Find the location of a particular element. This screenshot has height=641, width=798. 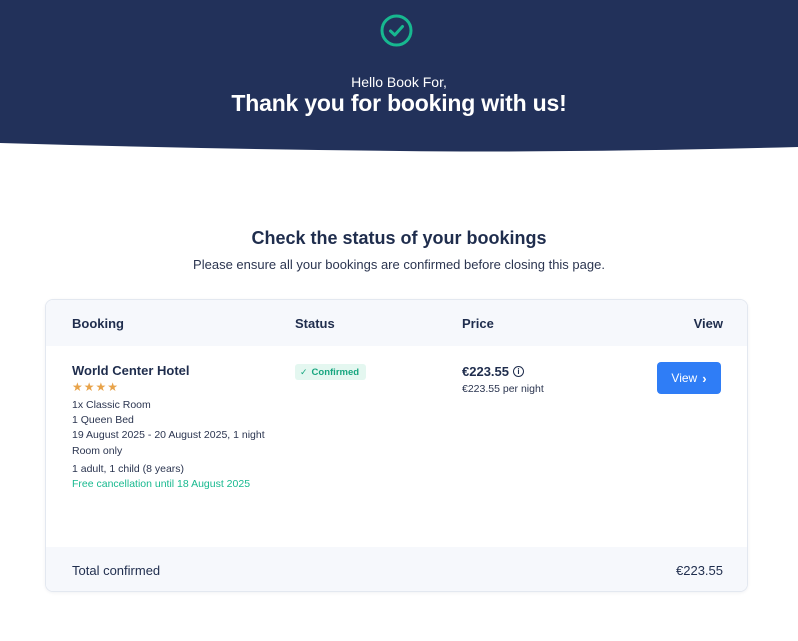

view-button: View › is located at coordinates (689, 378).